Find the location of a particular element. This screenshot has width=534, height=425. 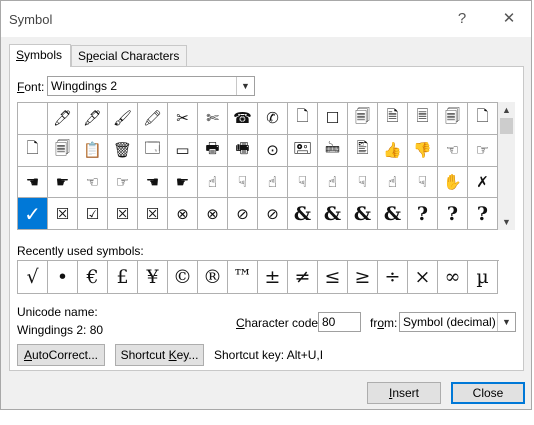

symbol-cell: 🗔 is located at coordinates (153, 150).